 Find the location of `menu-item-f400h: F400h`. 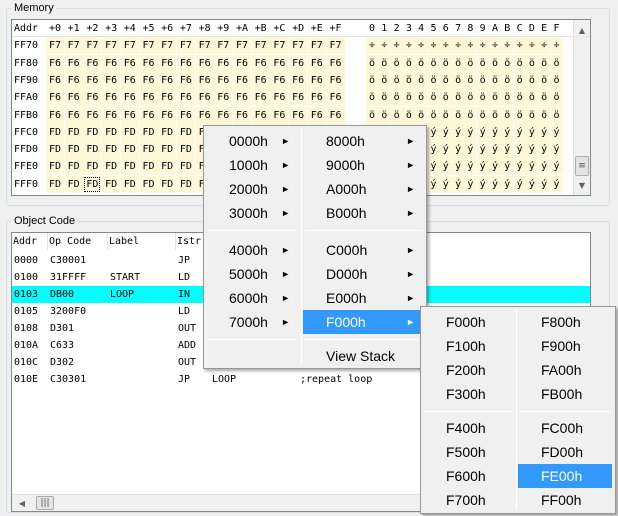

menu-item-f400h: F400h is located at coordinates (468, 428).